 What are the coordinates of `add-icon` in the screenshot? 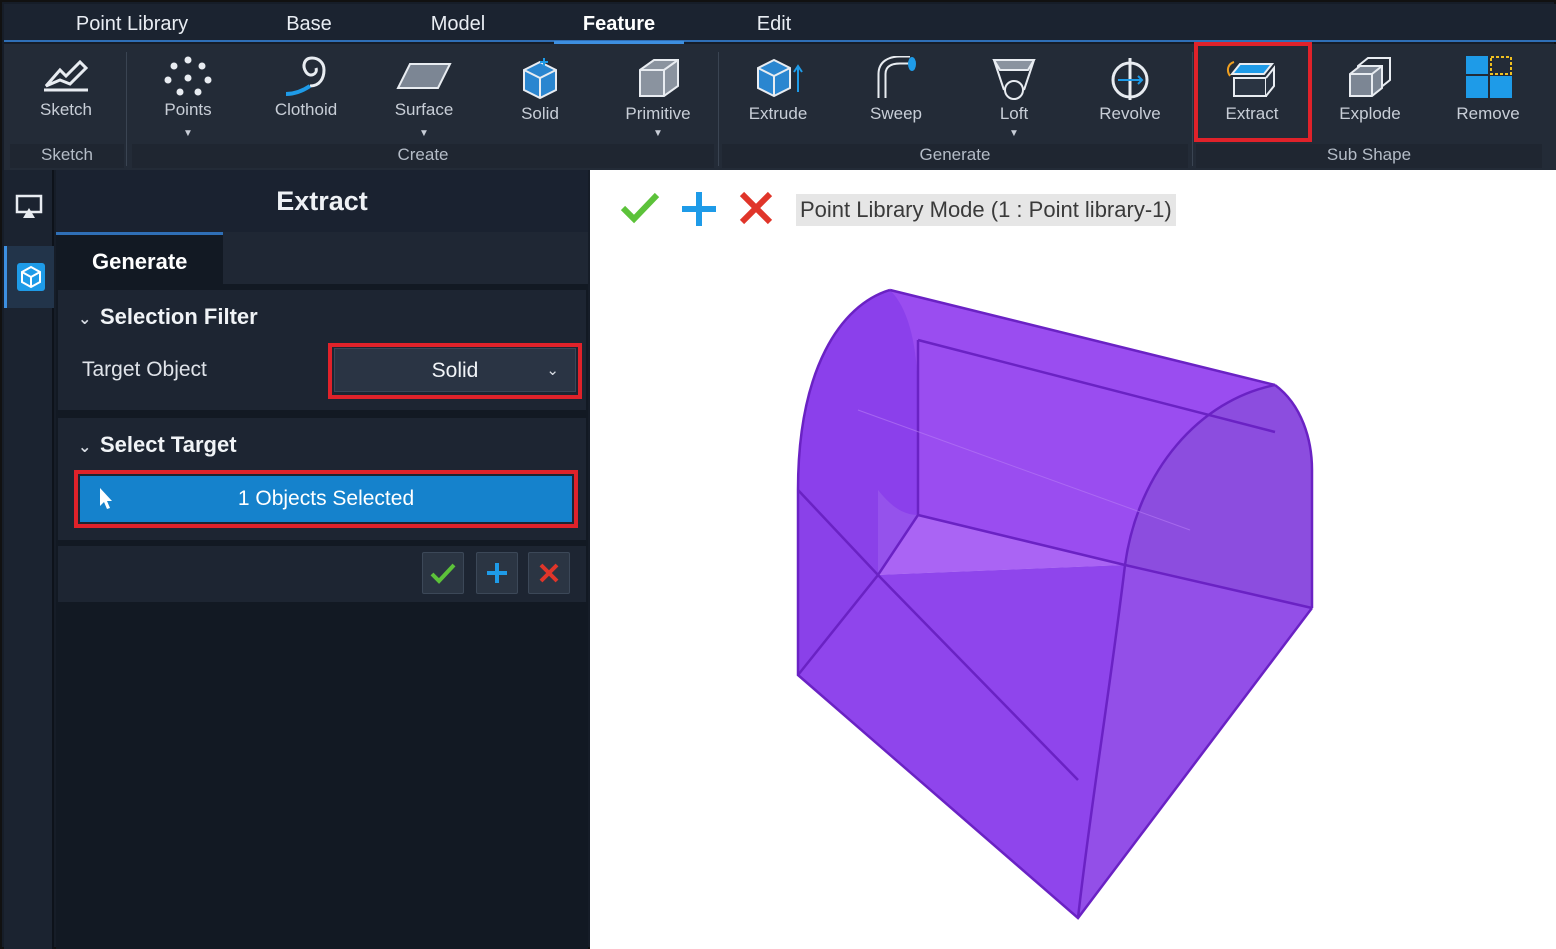 It's located at (497, 573).